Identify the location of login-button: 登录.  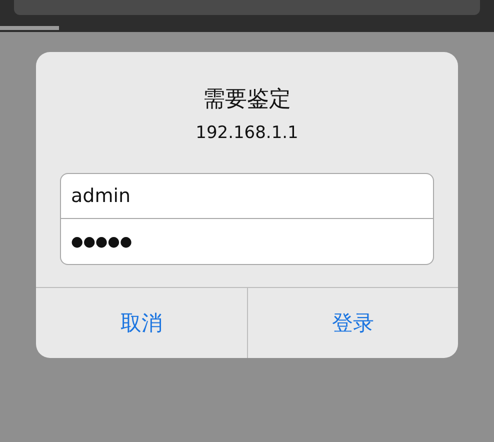
(352, 323).